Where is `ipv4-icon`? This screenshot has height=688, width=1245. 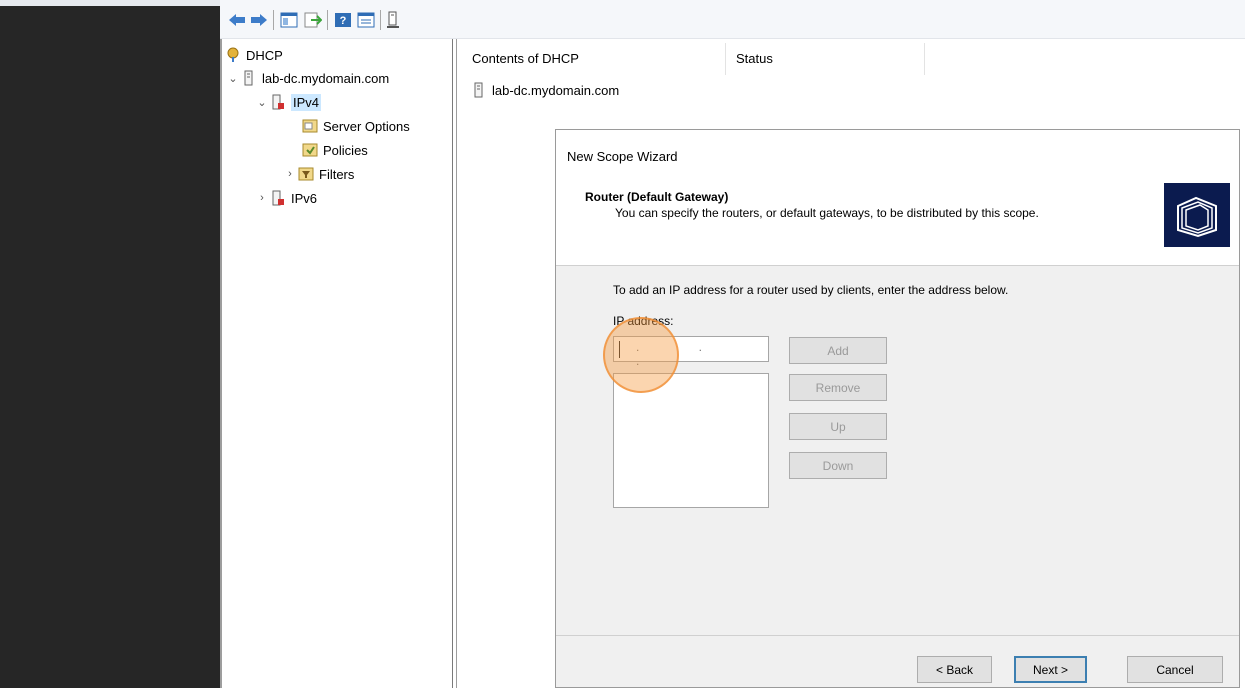
ipv4-icon is located at coordinates (278, 102).